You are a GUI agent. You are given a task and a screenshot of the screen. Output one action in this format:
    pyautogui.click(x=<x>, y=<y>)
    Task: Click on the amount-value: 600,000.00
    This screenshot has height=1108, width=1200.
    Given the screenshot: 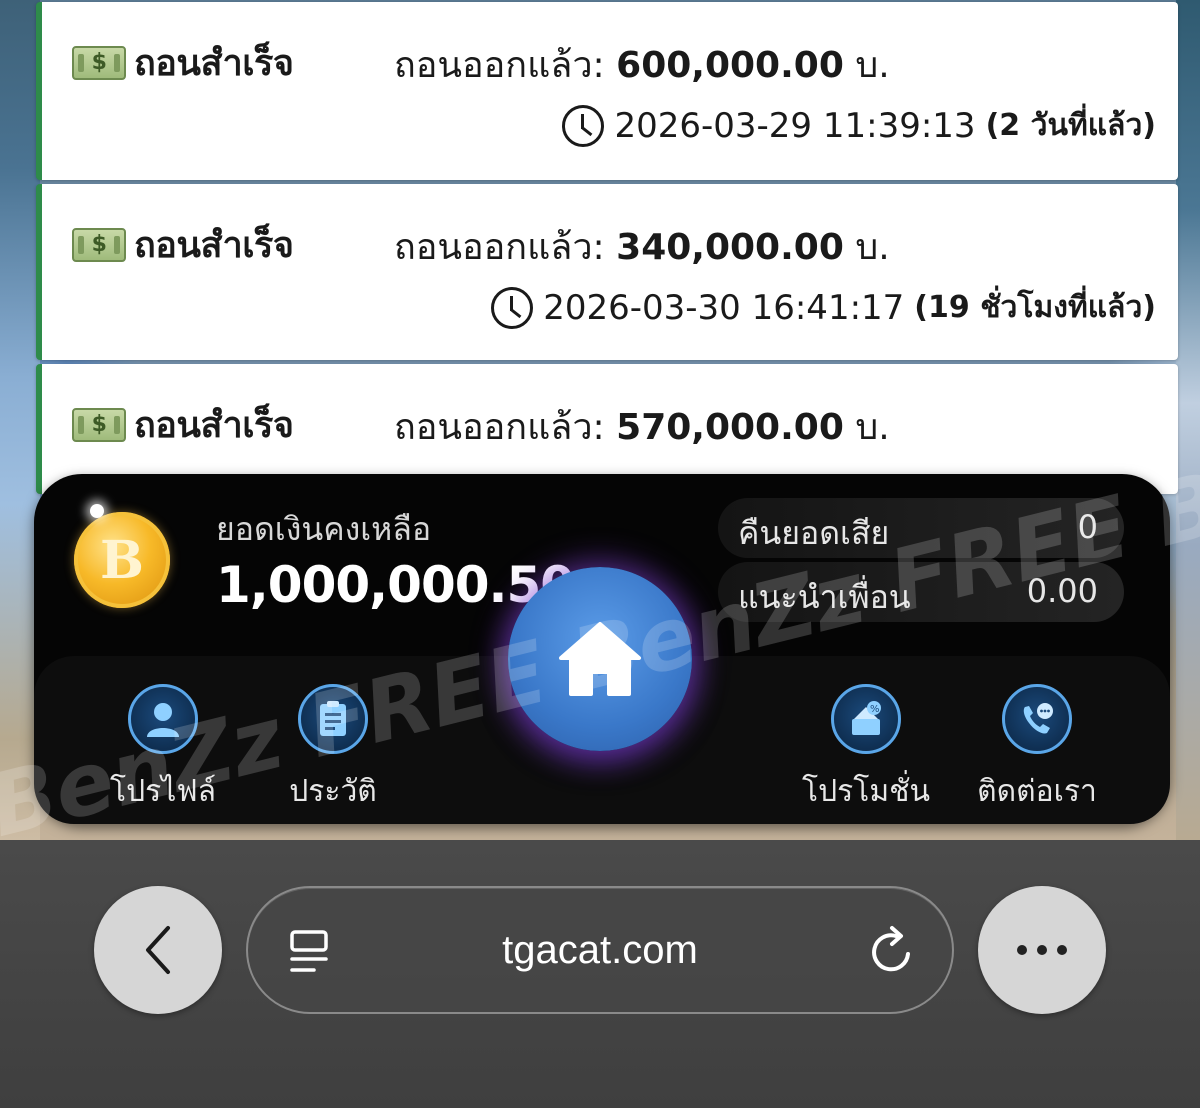 What is the action you would take?
    pyautogui.click(x=730, y=65)
    